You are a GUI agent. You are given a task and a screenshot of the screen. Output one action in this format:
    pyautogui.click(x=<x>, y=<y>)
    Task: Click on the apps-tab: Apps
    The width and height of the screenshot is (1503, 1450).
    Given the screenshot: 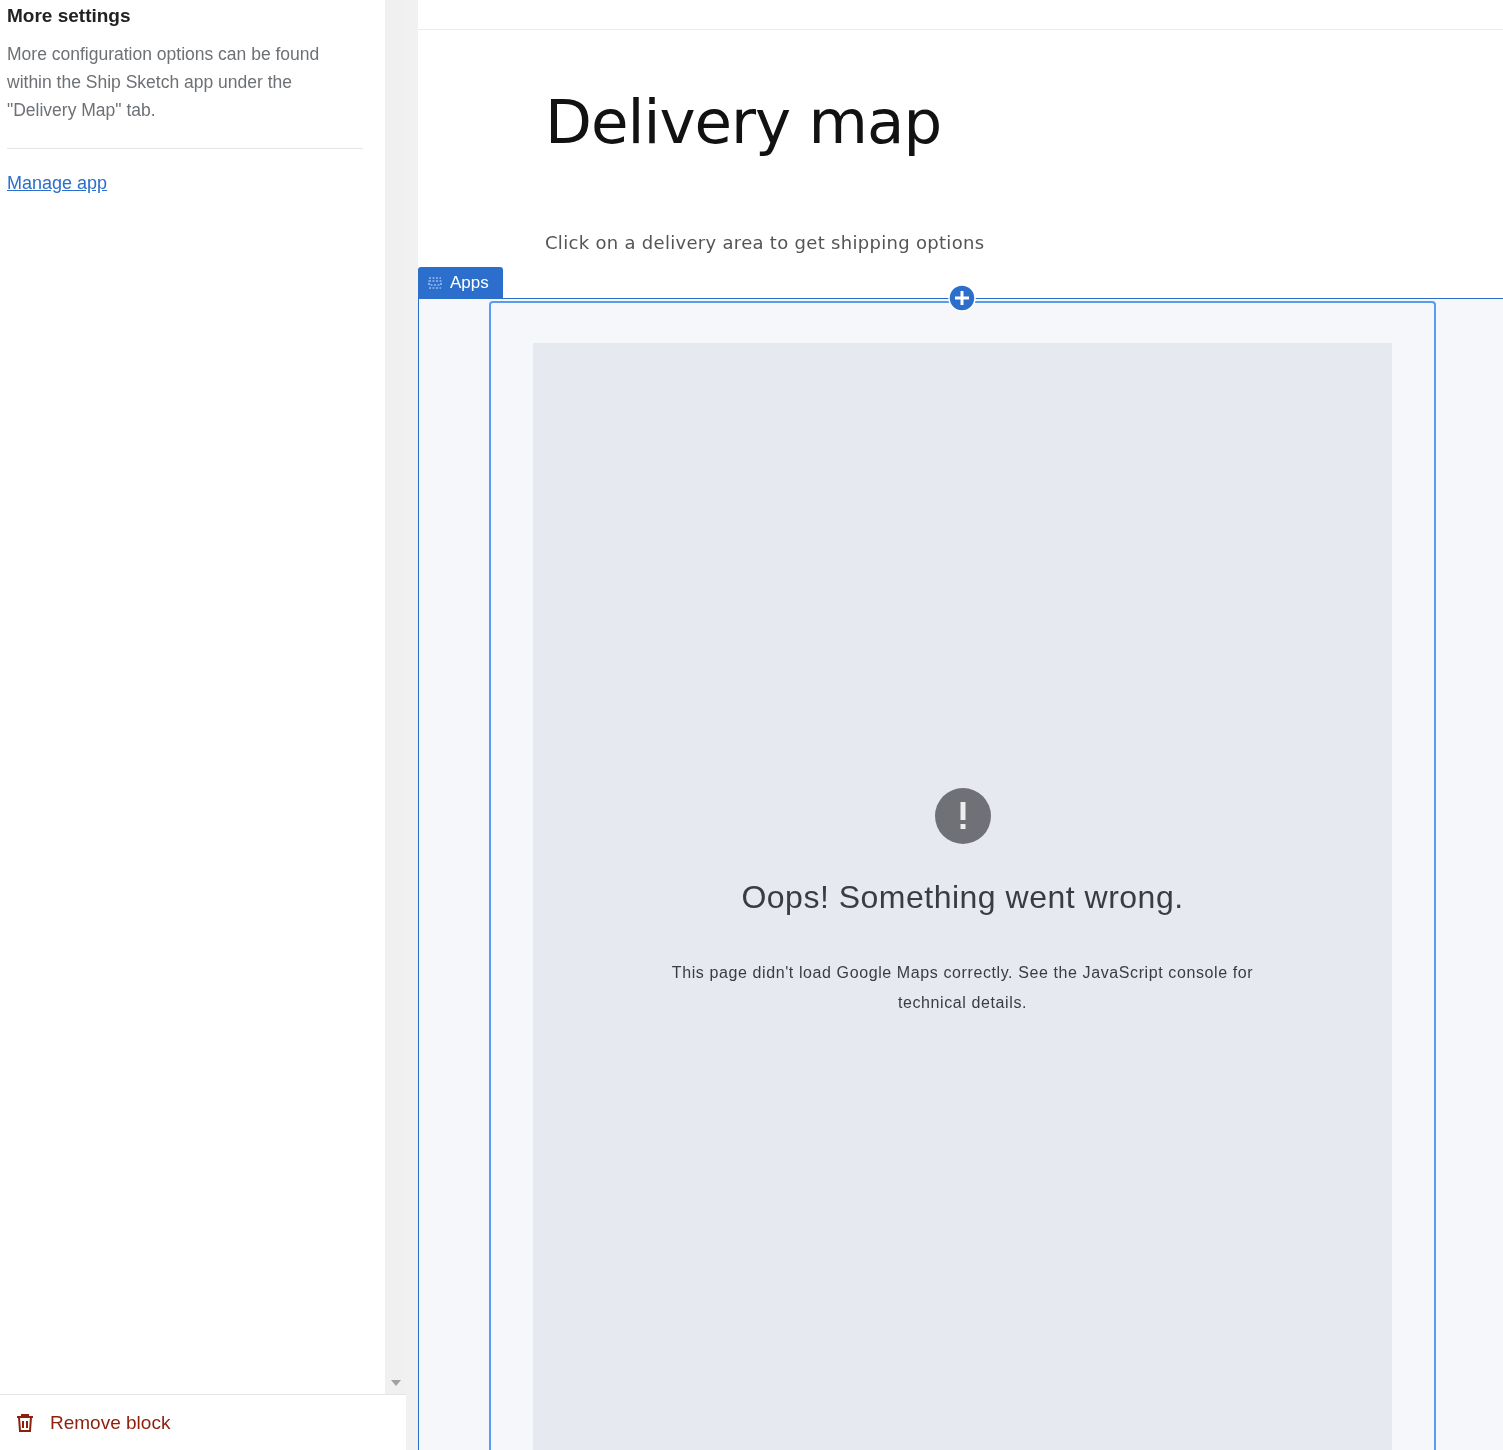 What is the action you would take?
    pyautogui.click(x=460, y=282)
    